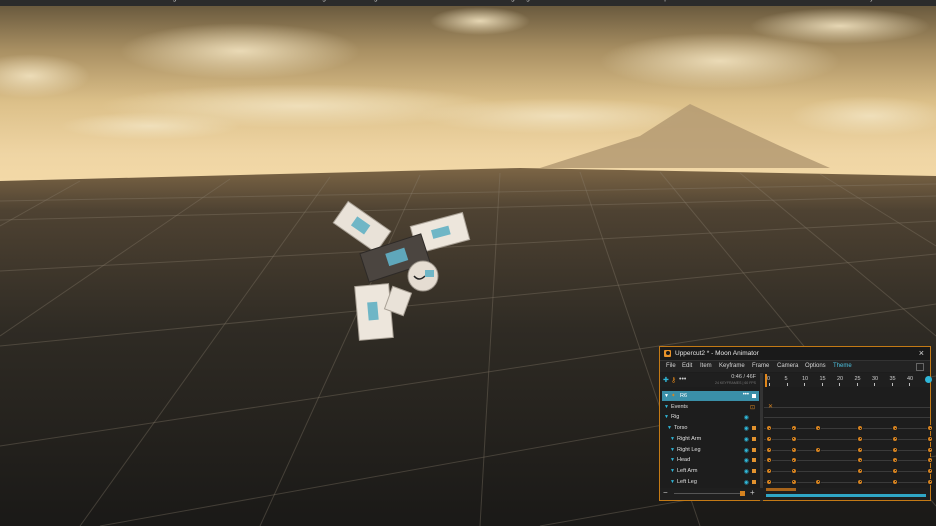  Describe the element at coordinates (754, 396) in the screenshot. I see `item-visibility-toggle` at that location.